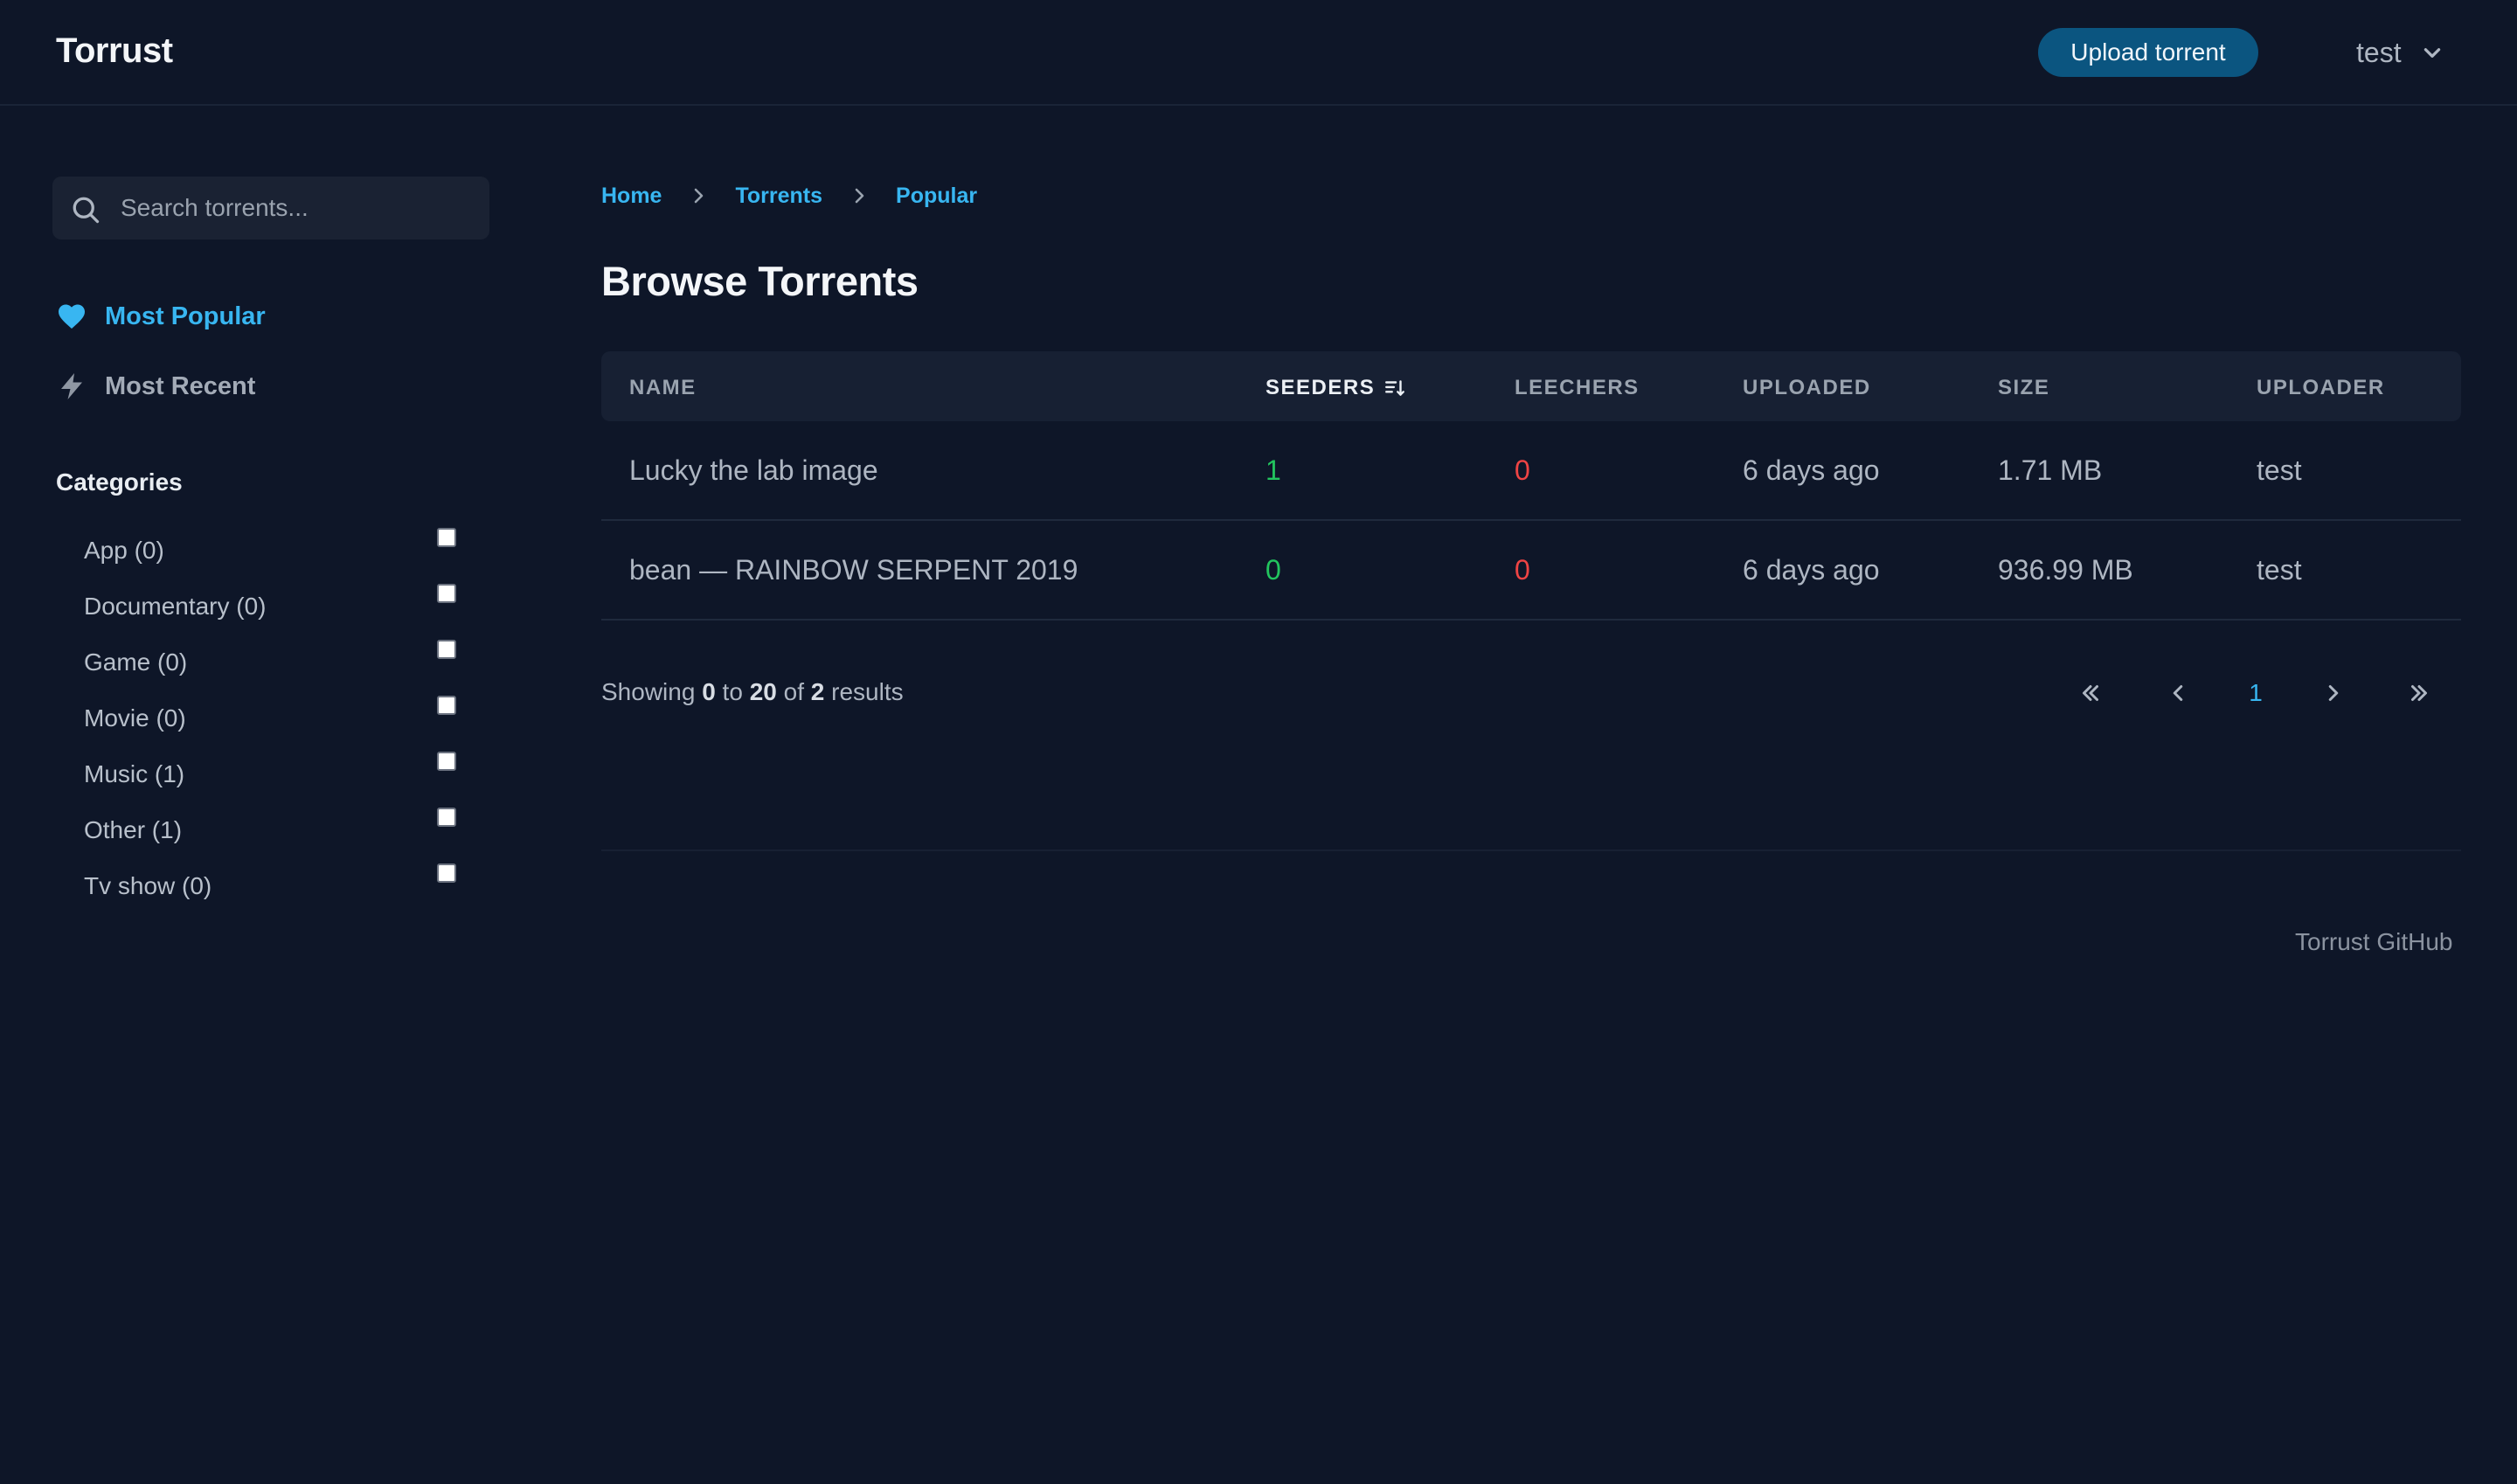 The image size is (2517, 1484). What do you see at coordinates (2255, 693) in the screenshot?
I see `page-number-current: 1` at bounding box center [2255, 693].